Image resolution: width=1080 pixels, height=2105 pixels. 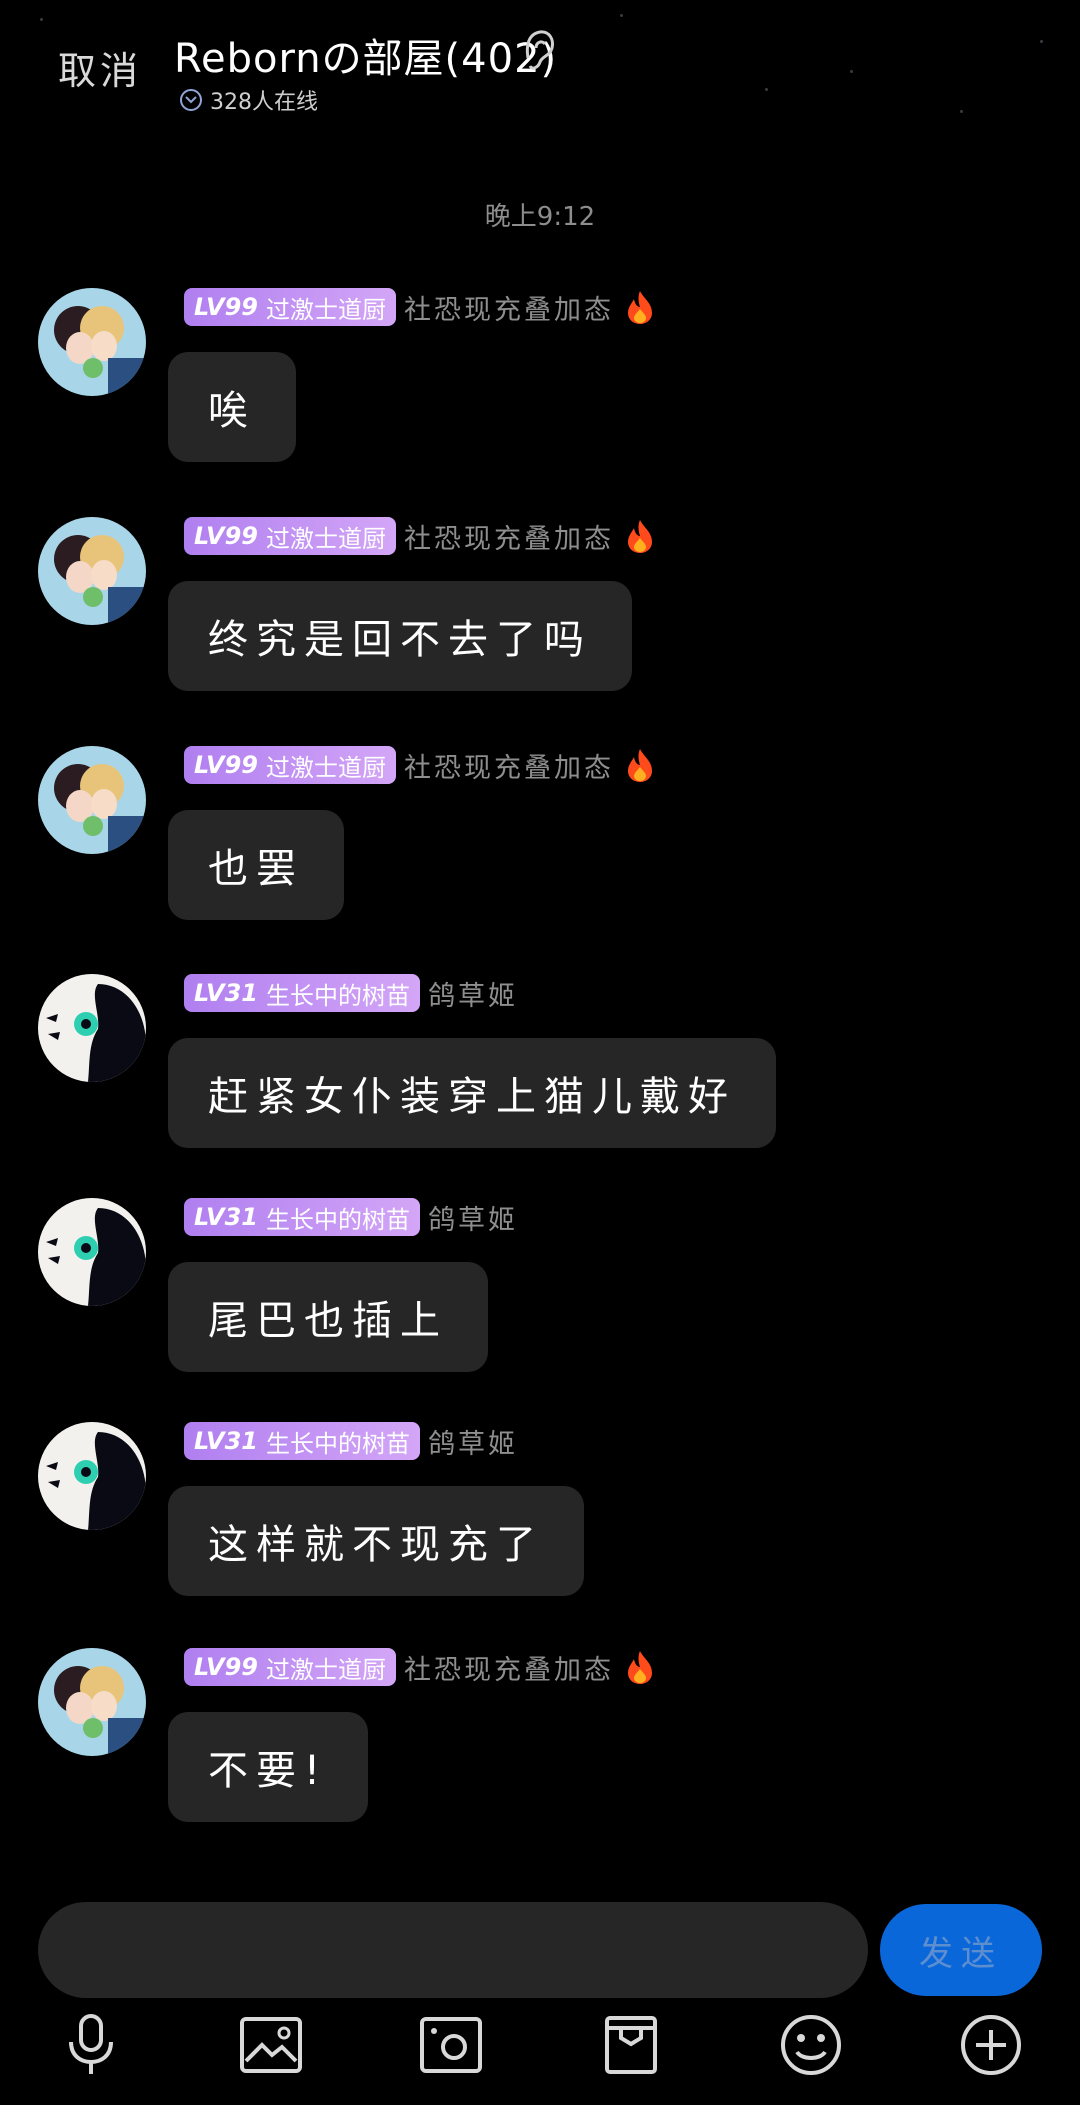 What do you see at coordinates (376, 1541) in the screenshot?
I see `message-bubble: 这样就不现充了` at bounding box center [376, 1541].